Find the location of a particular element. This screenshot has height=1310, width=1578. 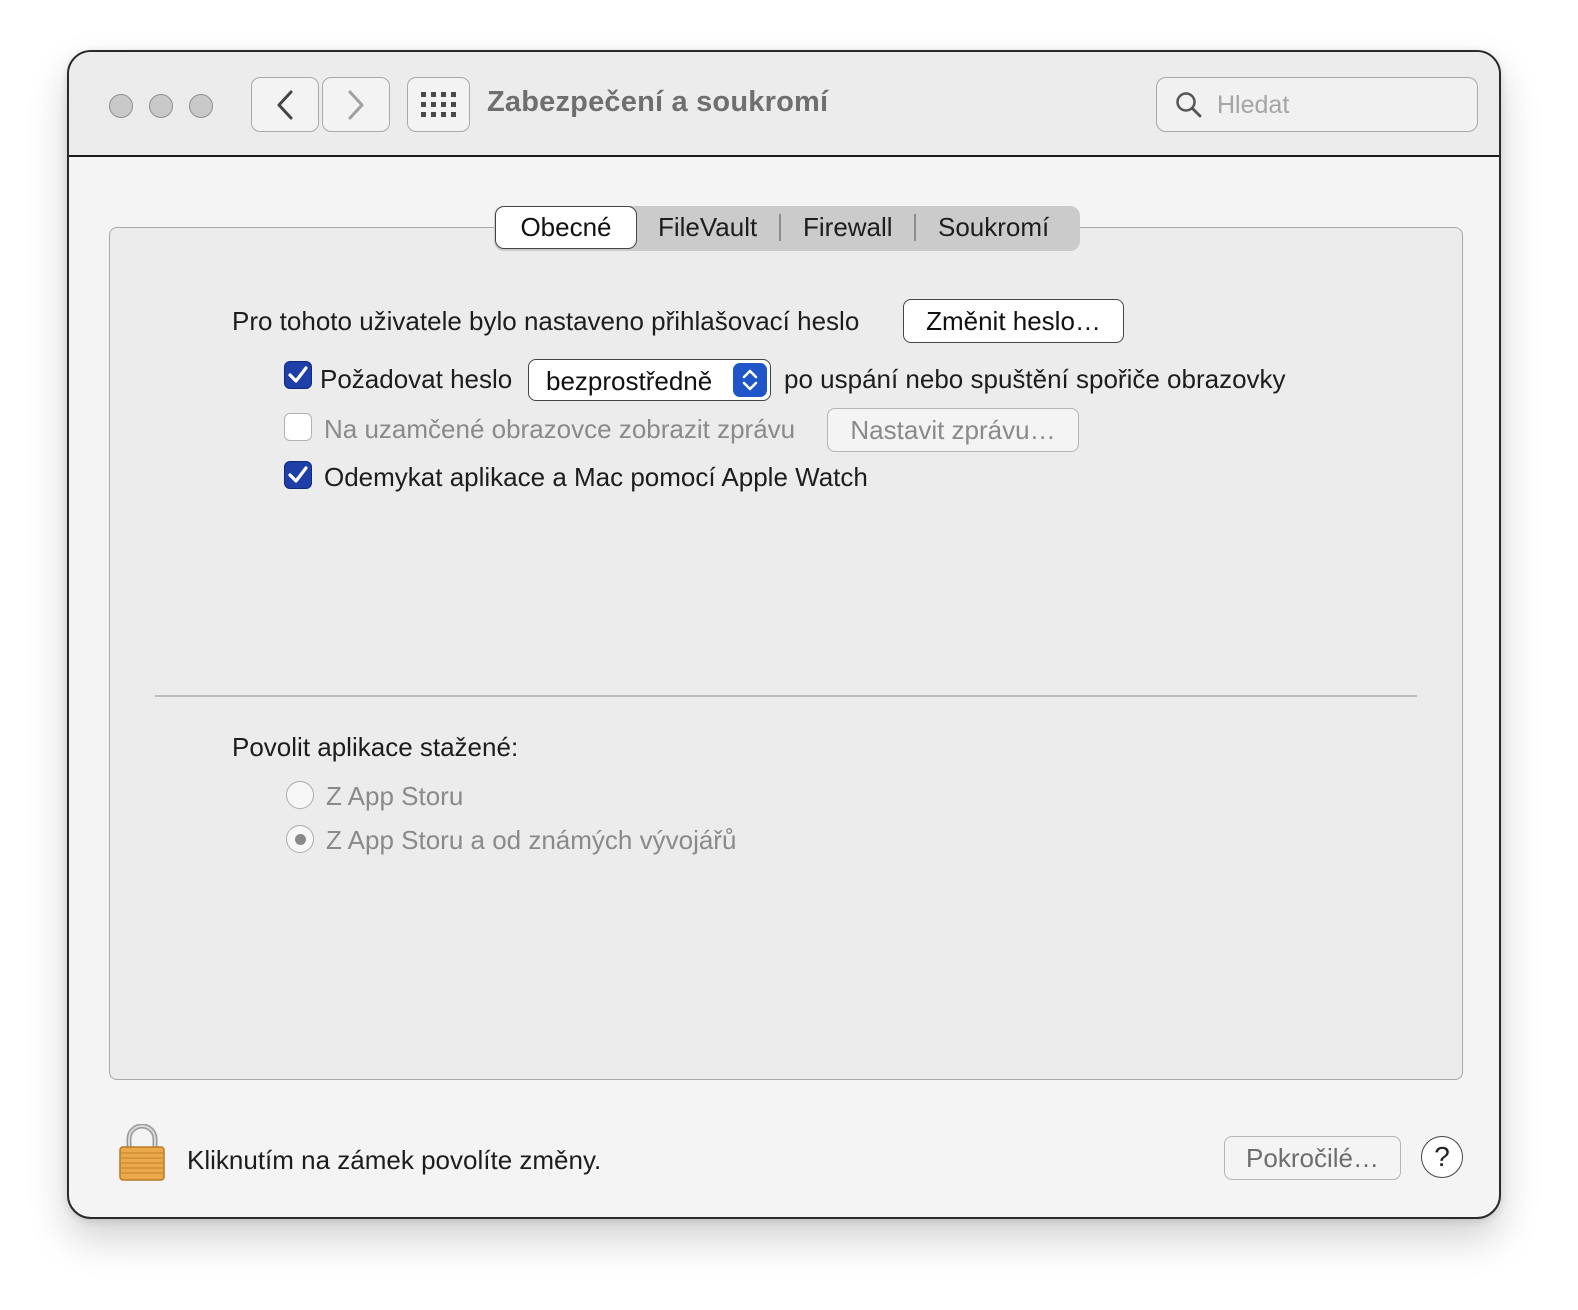

section-divider is located at coordinates (786, 696).